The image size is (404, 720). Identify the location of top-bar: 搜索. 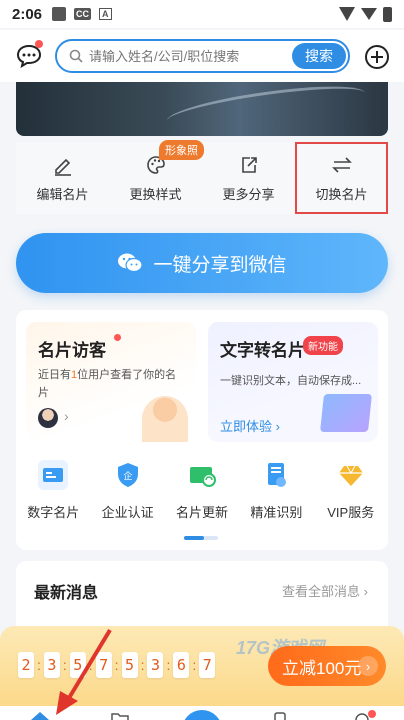
(202, 56).